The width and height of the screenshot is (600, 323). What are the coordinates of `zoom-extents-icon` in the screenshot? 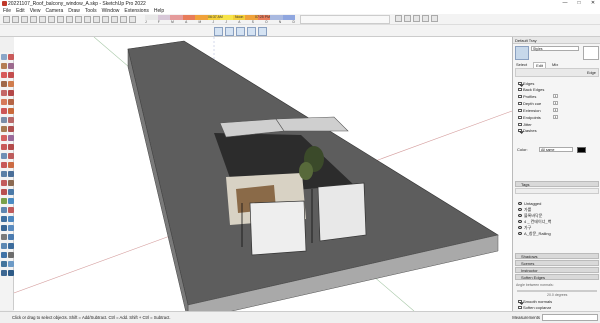 It's located at (4, 174).